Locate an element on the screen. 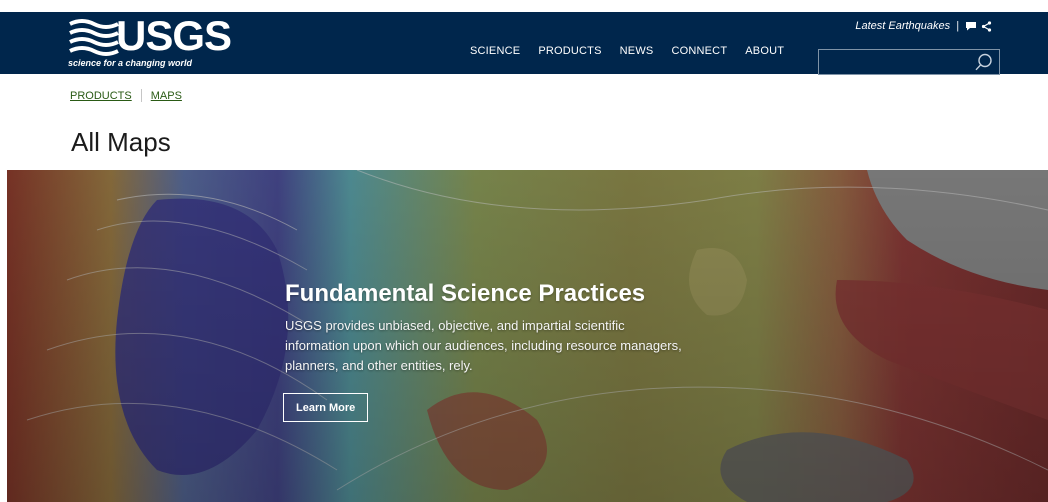 This screenshot has height=502, width=1048. breadcrumb-divider is located at coordinates (141, 95).